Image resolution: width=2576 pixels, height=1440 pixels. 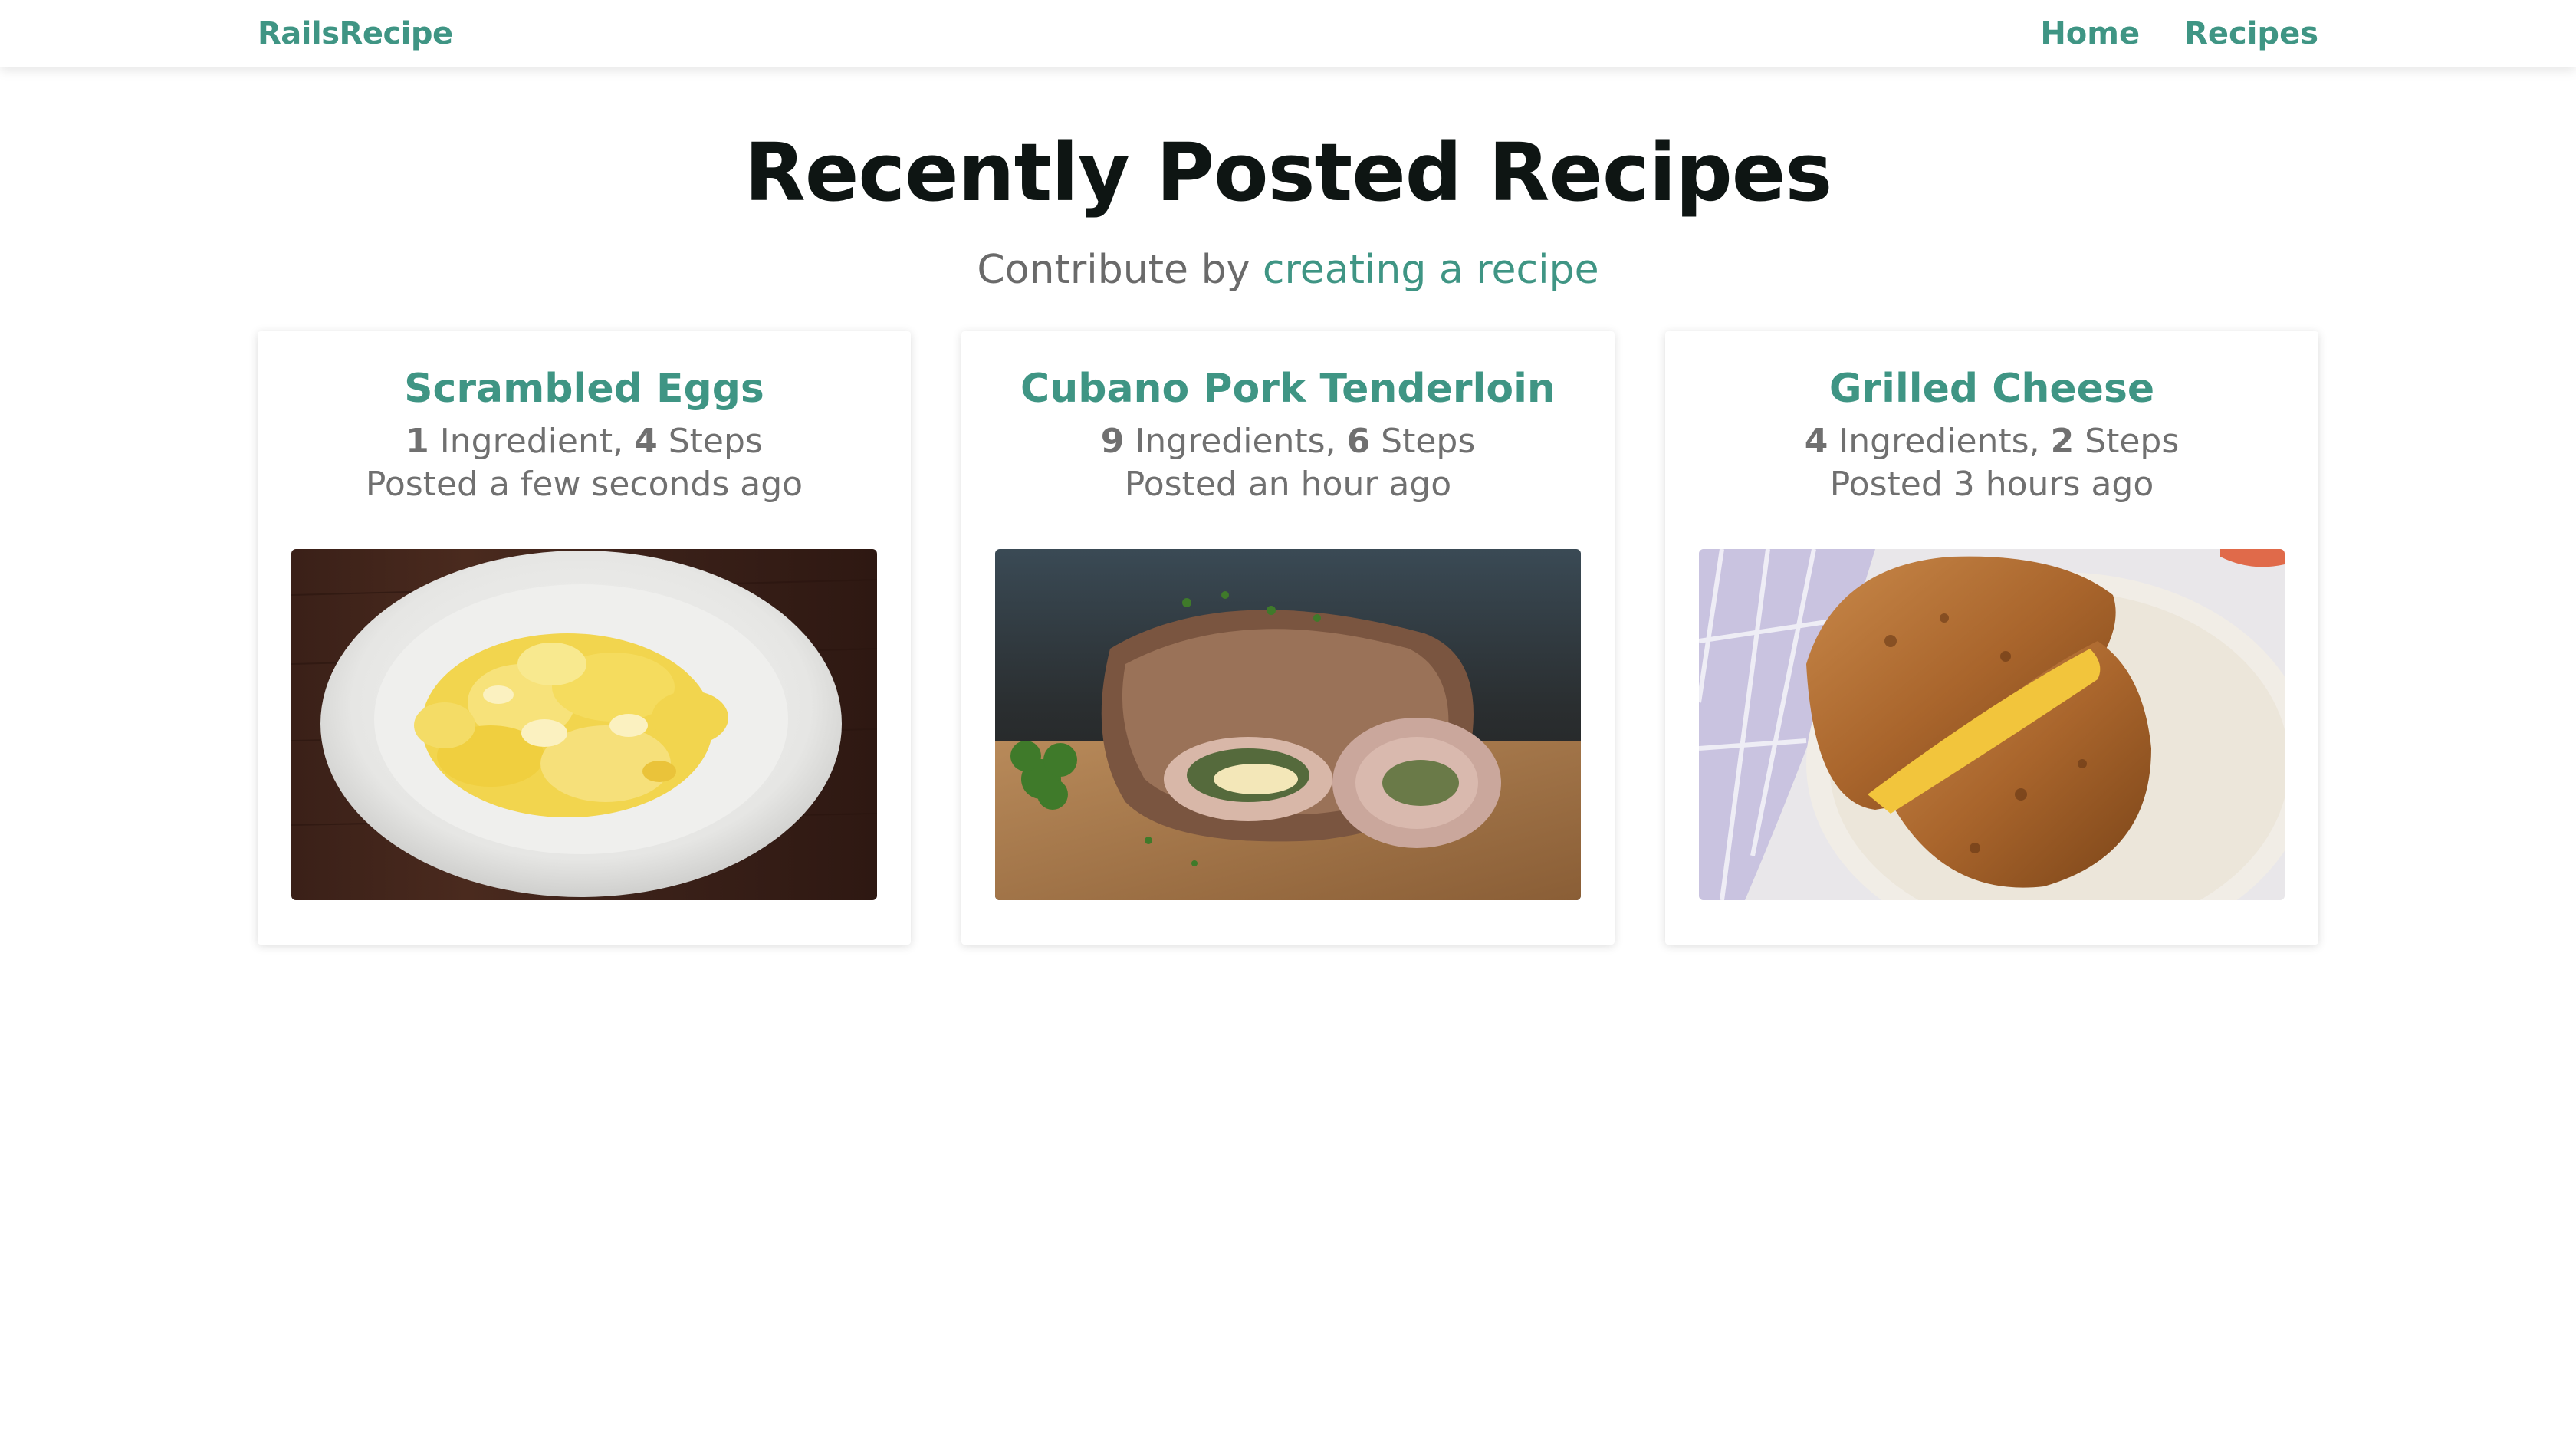 I want to click on page-title: Recently Posted Recipes, so click(x=1288, y=172).